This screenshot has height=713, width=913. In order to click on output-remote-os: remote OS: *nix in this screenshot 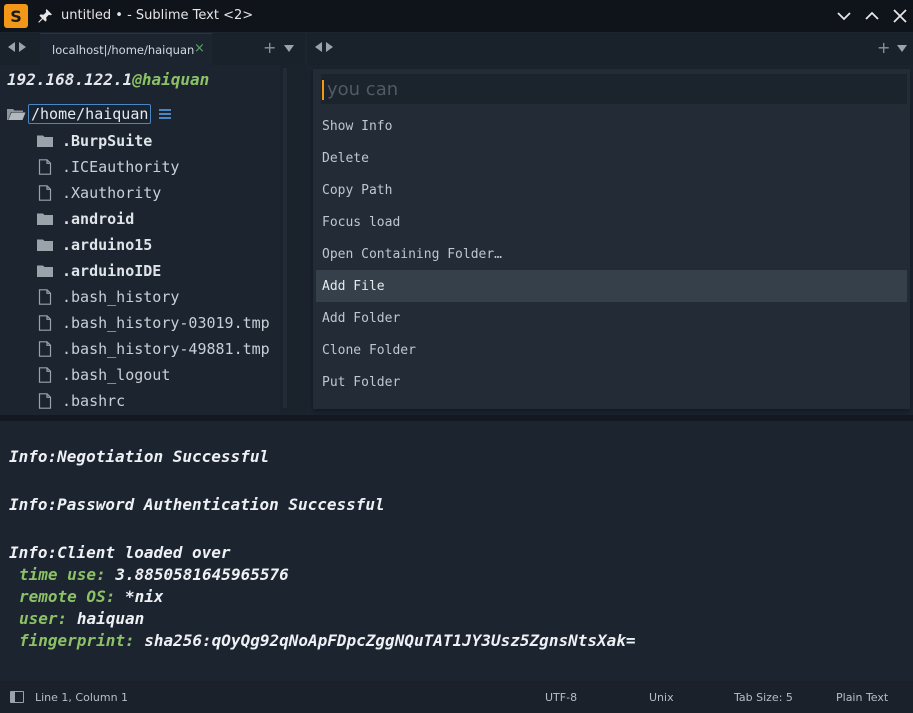, I will do `click(91, 596)`.